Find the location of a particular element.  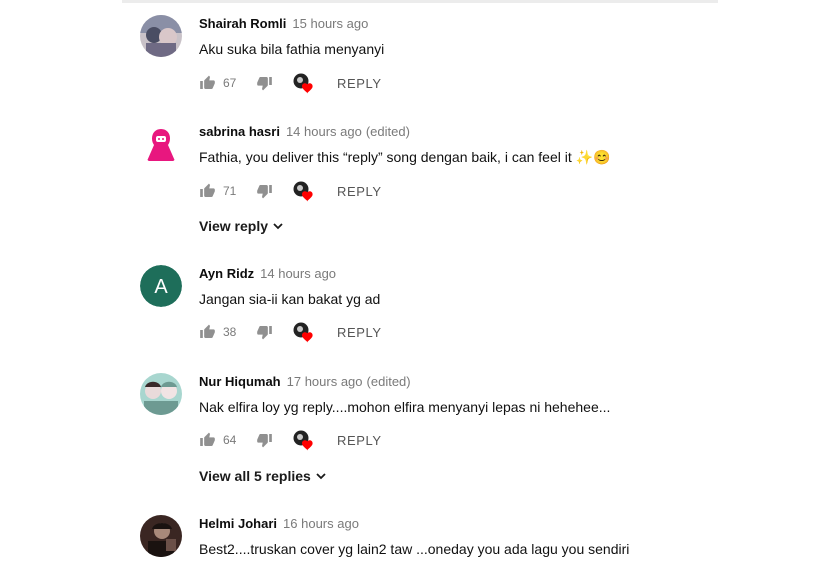

comment-author: sabrina hasri is located at coordinates (239, 131).